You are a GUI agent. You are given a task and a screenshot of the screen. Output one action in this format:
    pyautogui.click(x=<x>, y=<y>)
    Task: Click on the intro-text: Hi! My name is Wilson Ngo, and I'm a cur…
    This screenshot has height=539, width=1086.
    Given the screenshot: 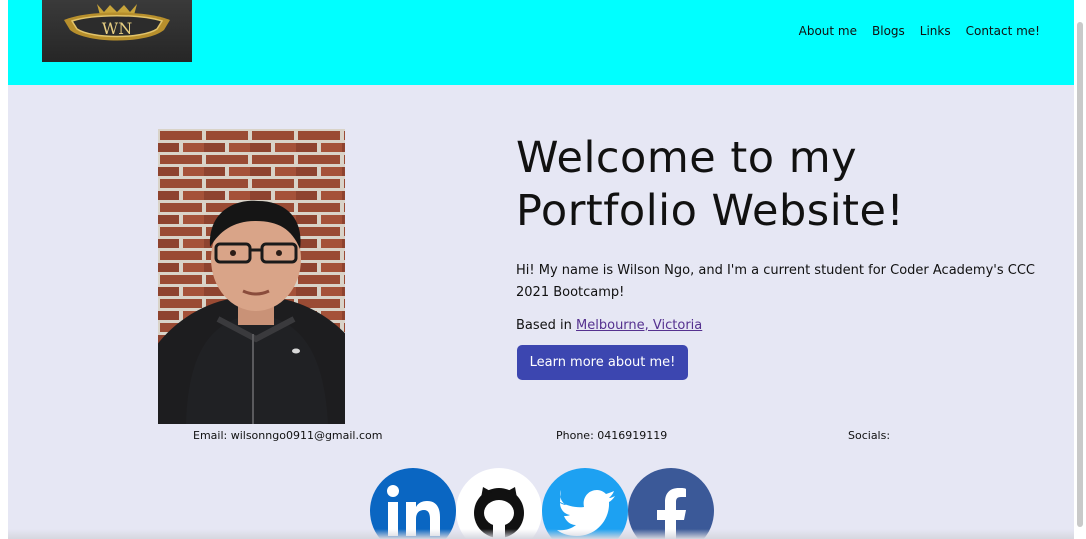 What is the action you would take?
    pyautogui.click(x=775, y=281)
    